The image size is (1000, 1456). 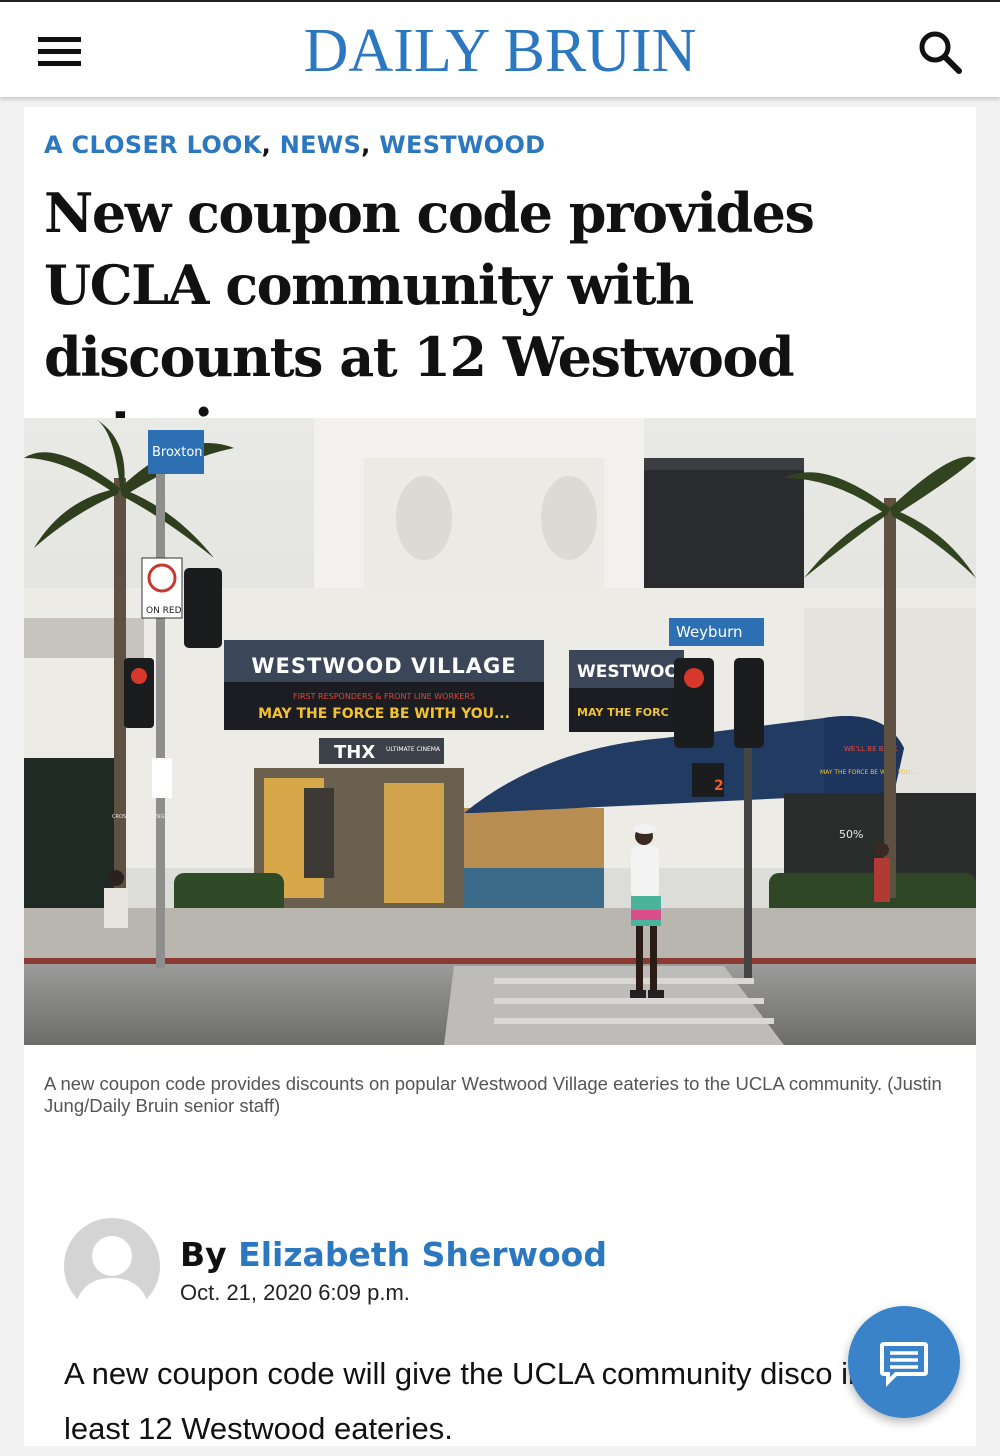 I want to click on author-byline: By Elizabeth Sherwood, so click(x=393, y=1255).